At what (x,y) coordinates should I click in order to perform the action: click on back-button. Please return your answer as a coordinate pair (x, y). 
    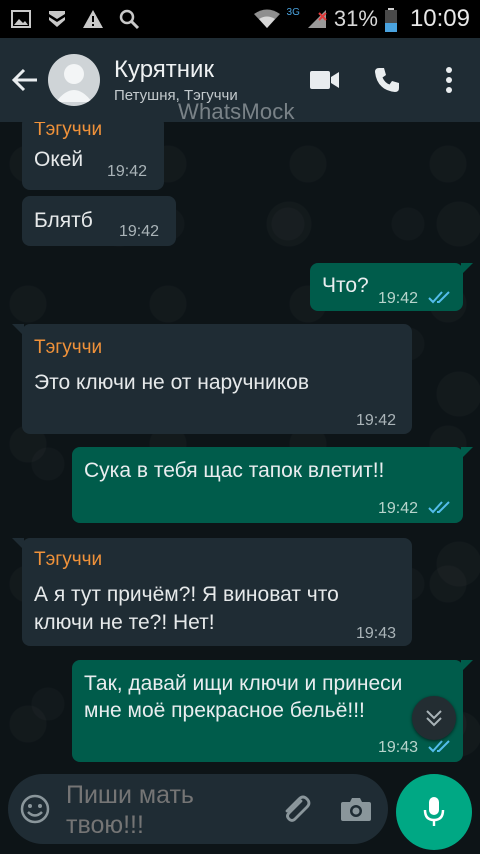
    Looking at the image, I should click on (25, 80).